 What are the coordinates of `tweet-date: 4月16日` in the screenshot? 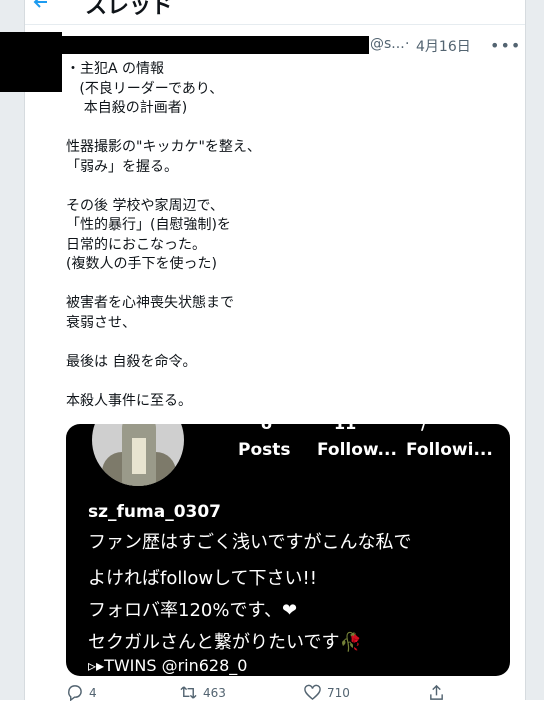 It's located at (443, 46).